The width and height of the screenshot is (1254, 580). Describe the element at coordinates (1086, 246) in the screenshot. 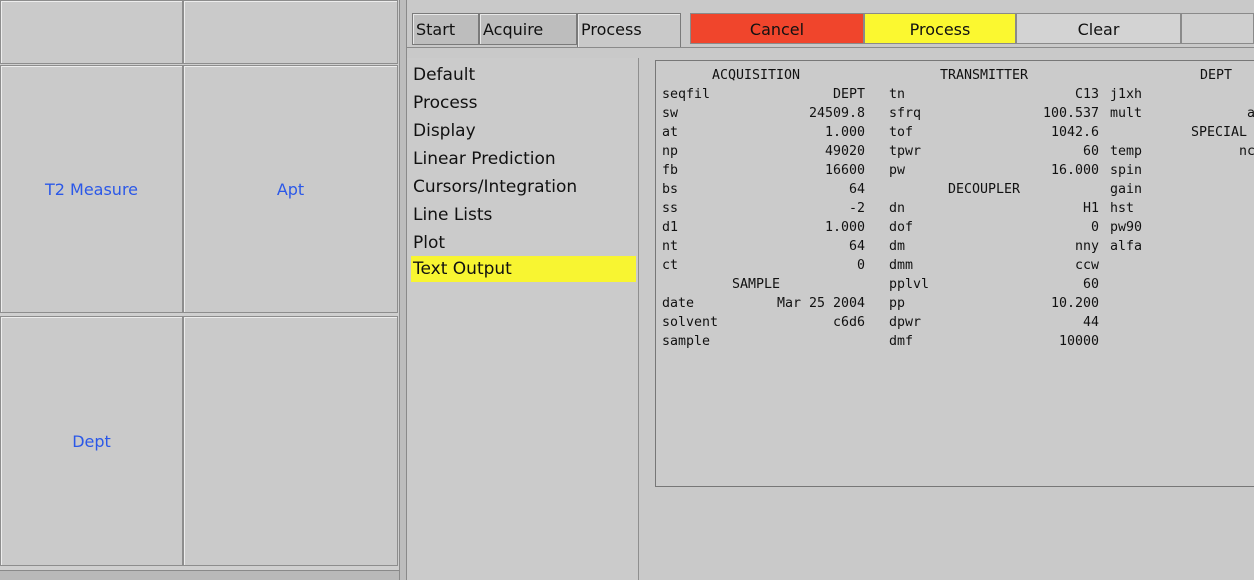

I see `param-value: nny` at that location.